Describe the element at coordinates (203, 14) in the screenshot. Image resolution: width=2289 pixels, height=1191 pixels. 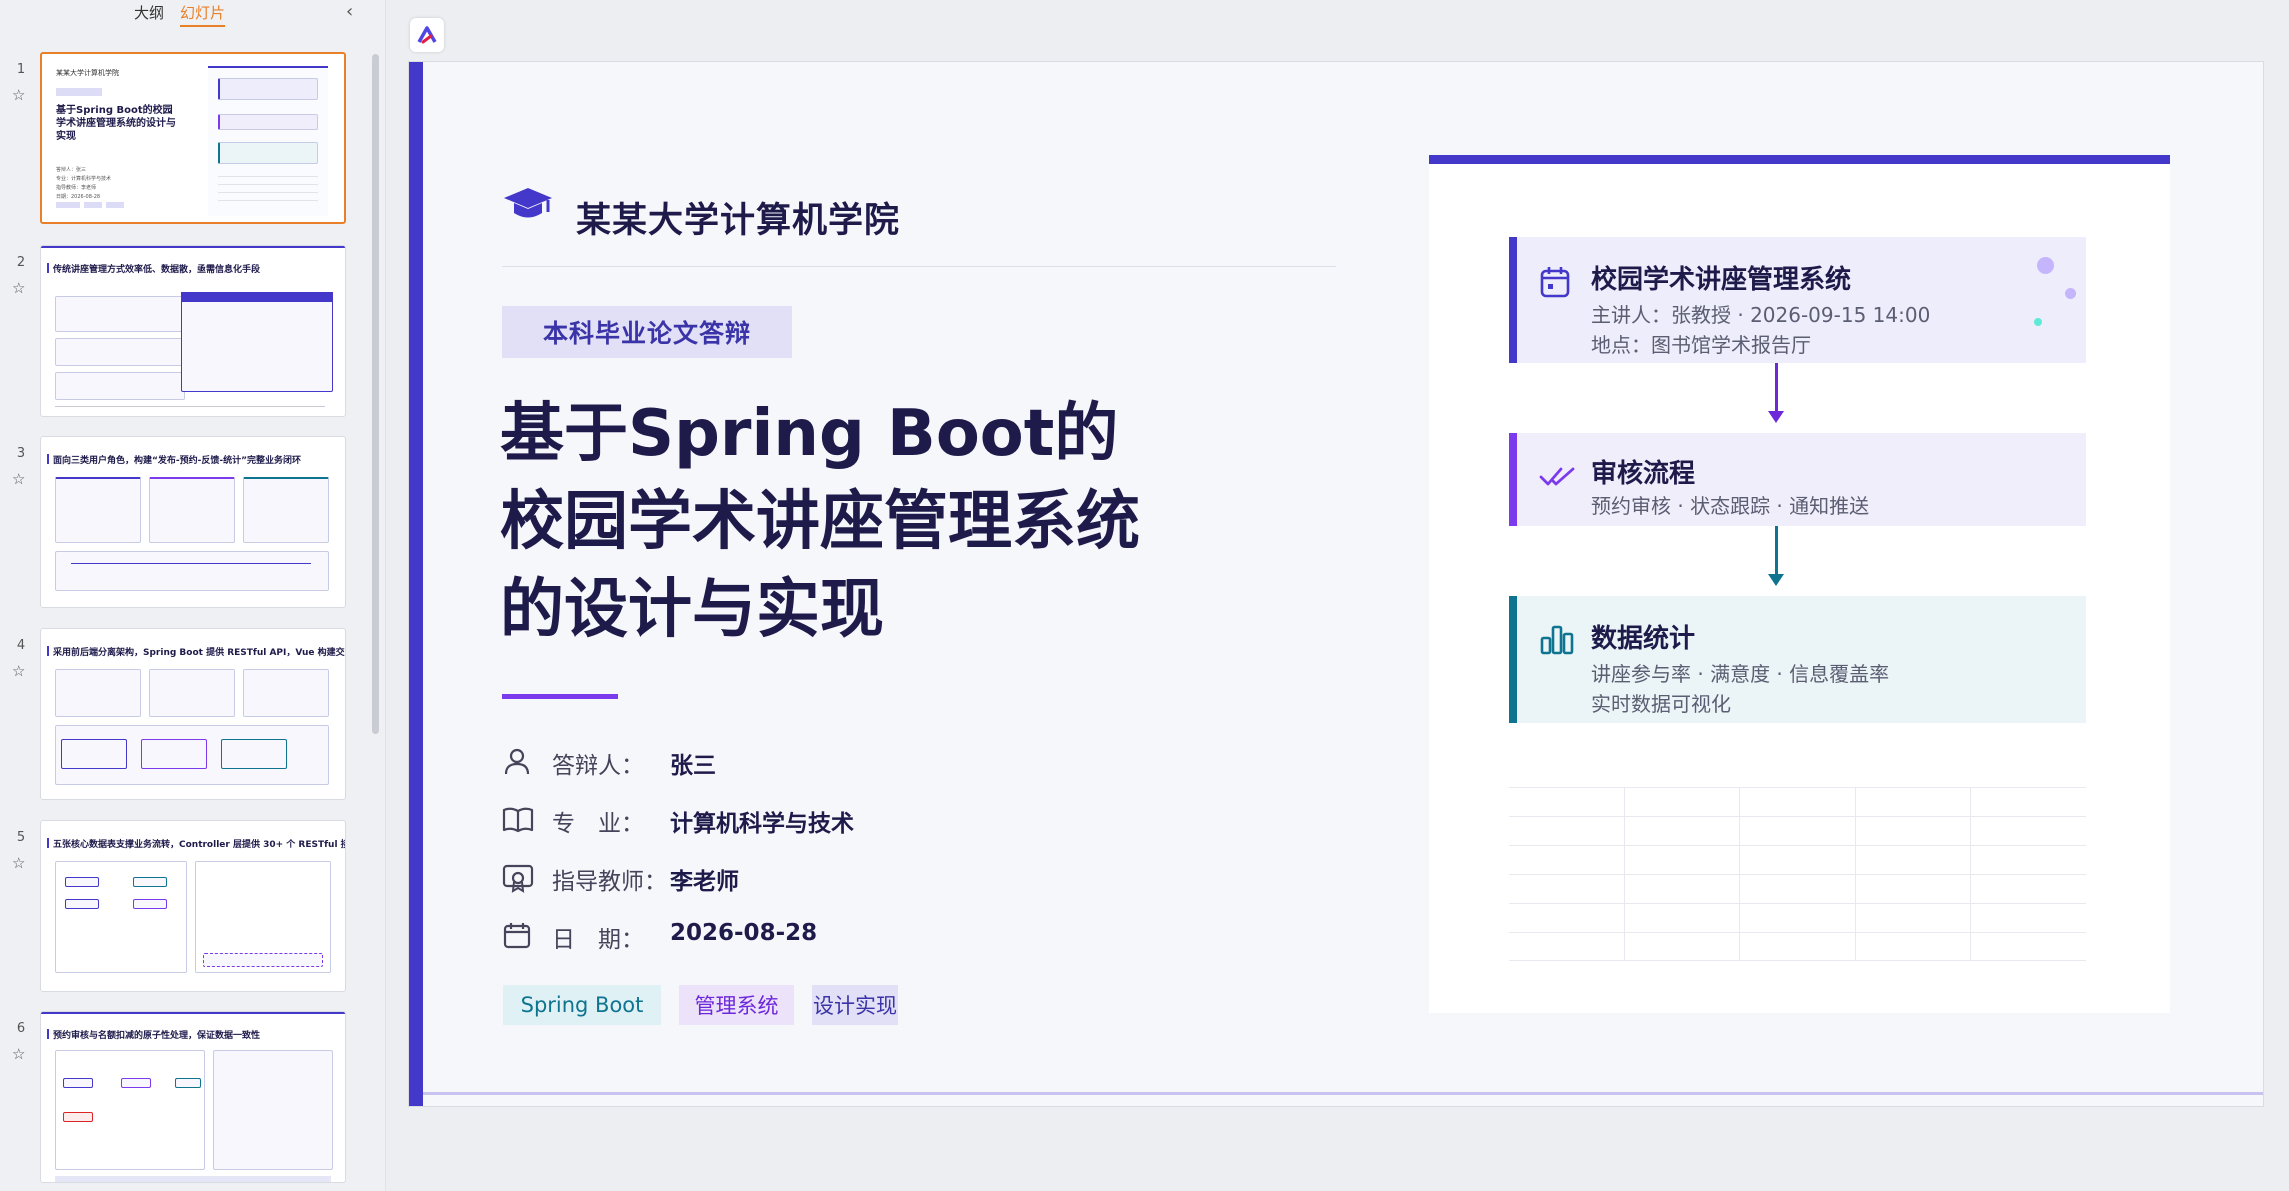
I see `tab-slides: 幻灯片` at that location.